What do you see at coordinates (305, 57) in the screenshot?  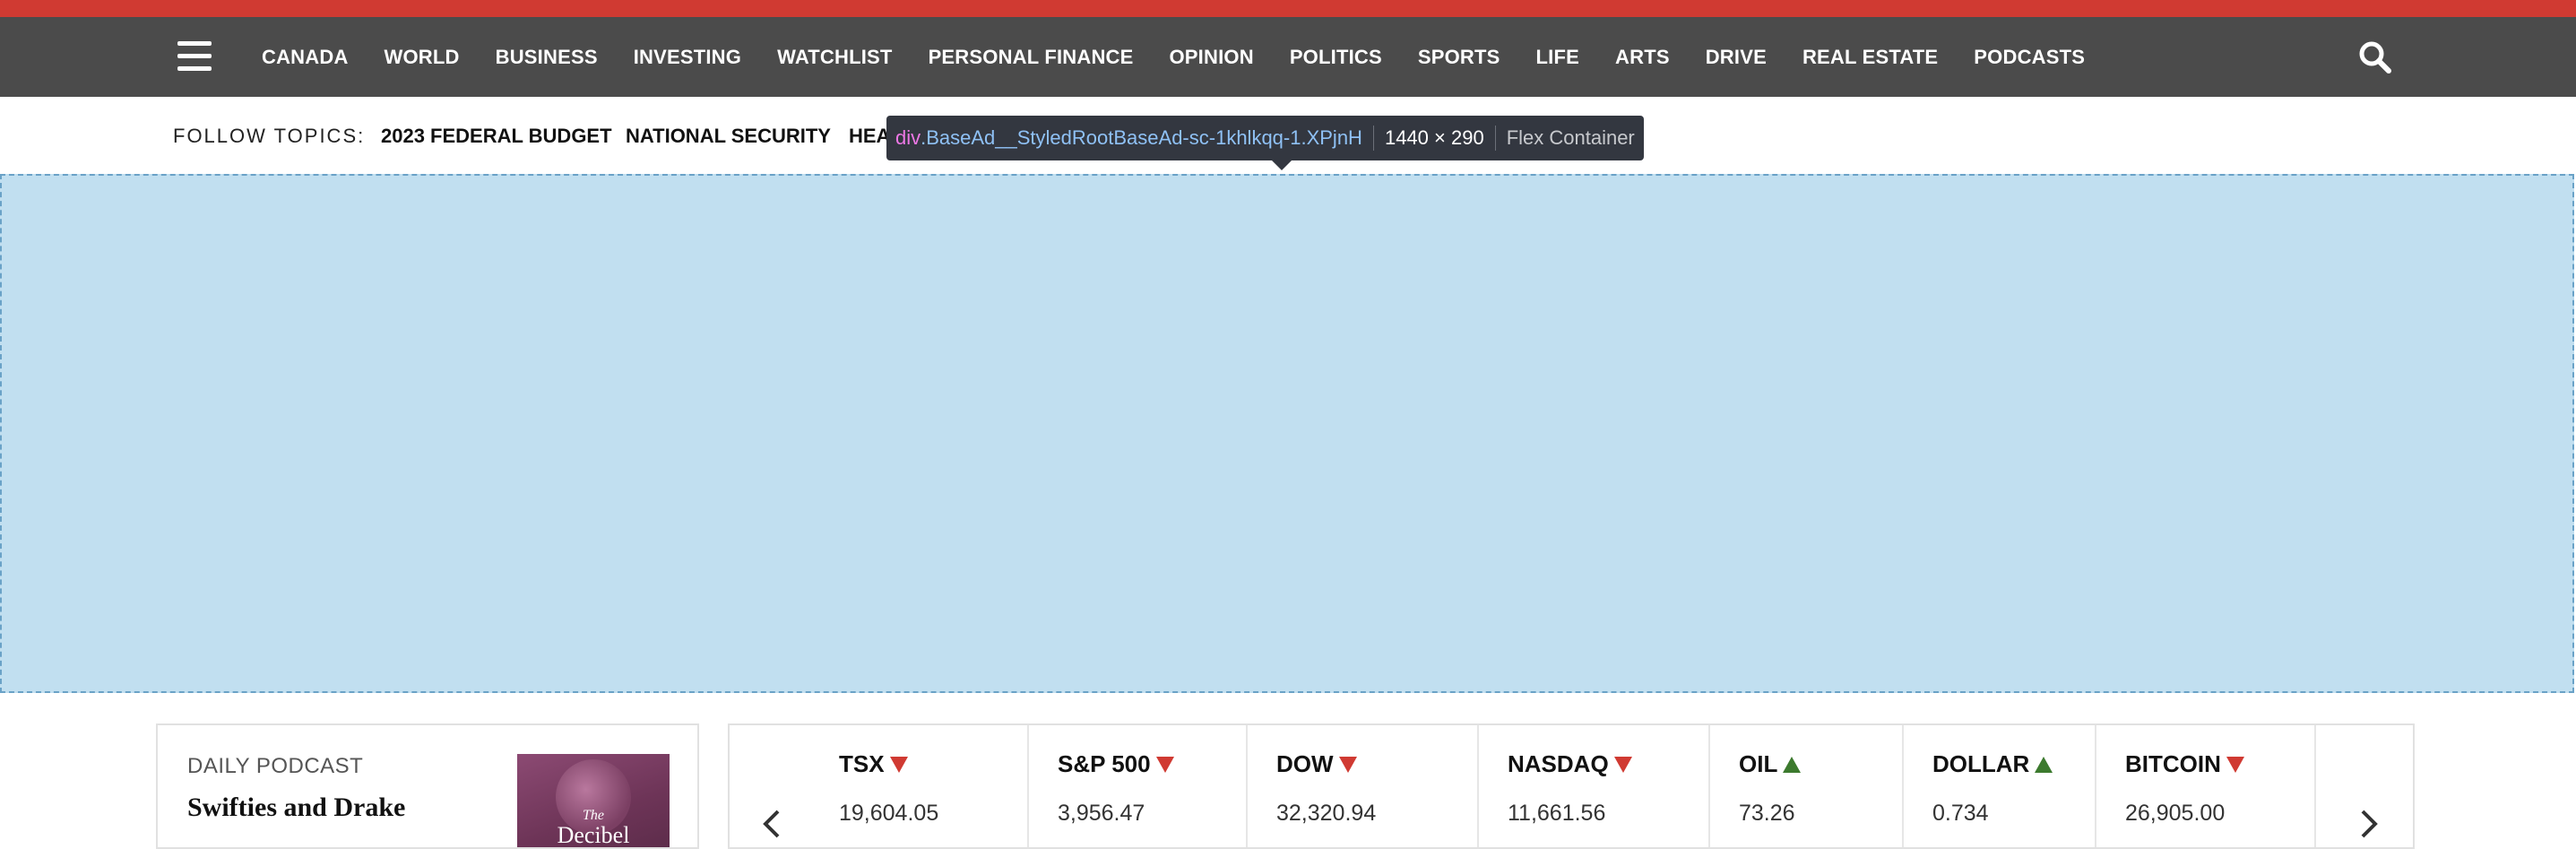 I see `nav-item-canada: CANADA` at bounding box center [305, 57].